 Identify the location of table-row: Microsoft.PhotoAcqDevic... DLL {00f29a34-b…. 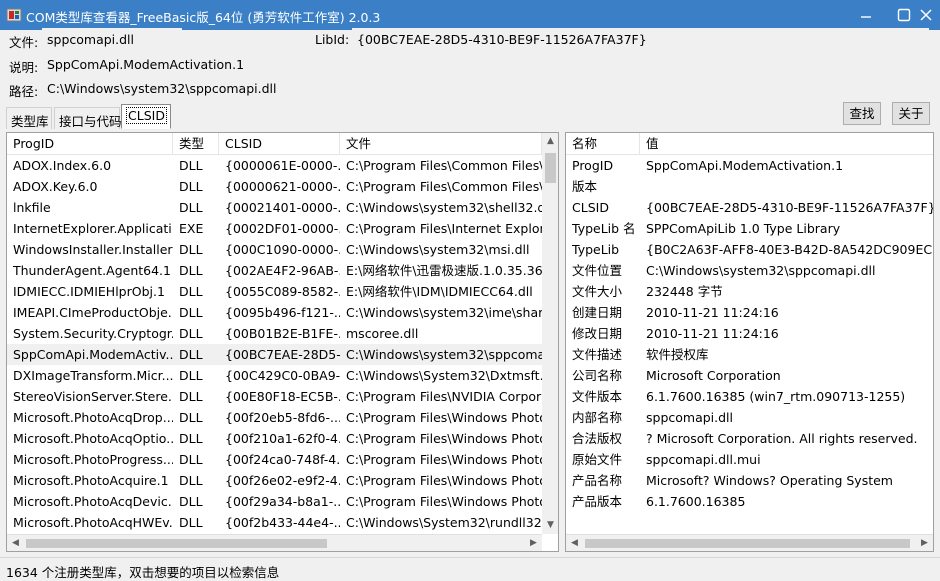
(274, 501).